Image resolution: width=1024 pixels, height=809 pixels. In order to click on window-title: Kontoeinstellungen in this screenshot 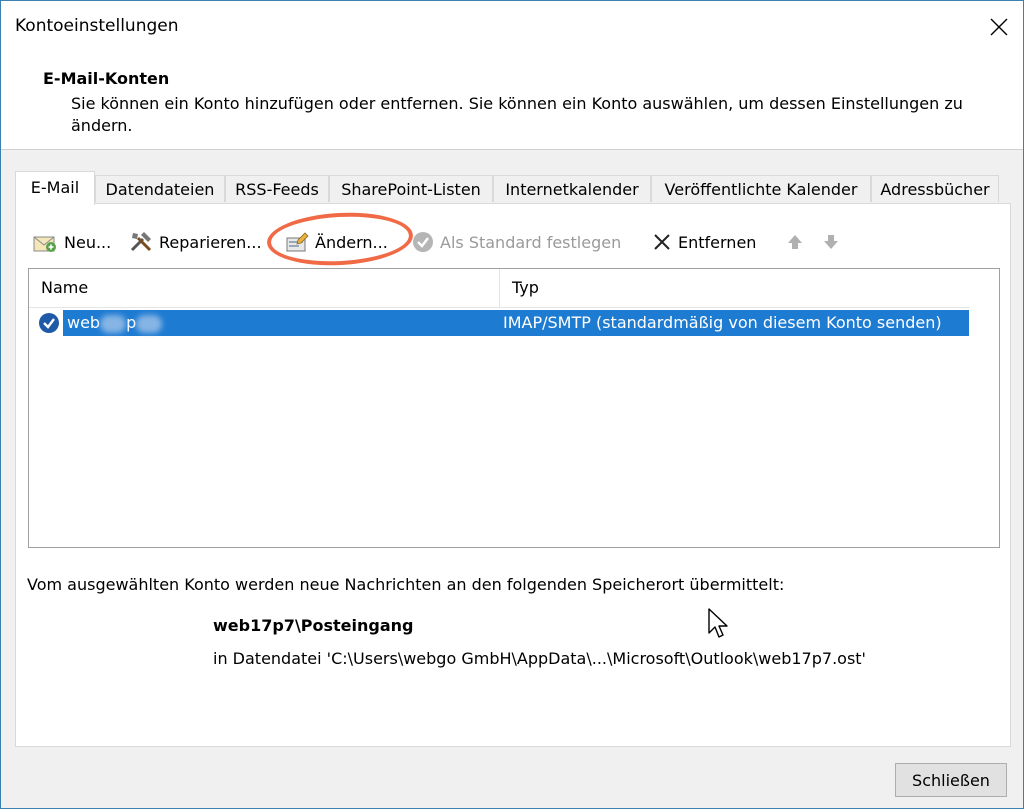, I will do `click(97, 26)`.